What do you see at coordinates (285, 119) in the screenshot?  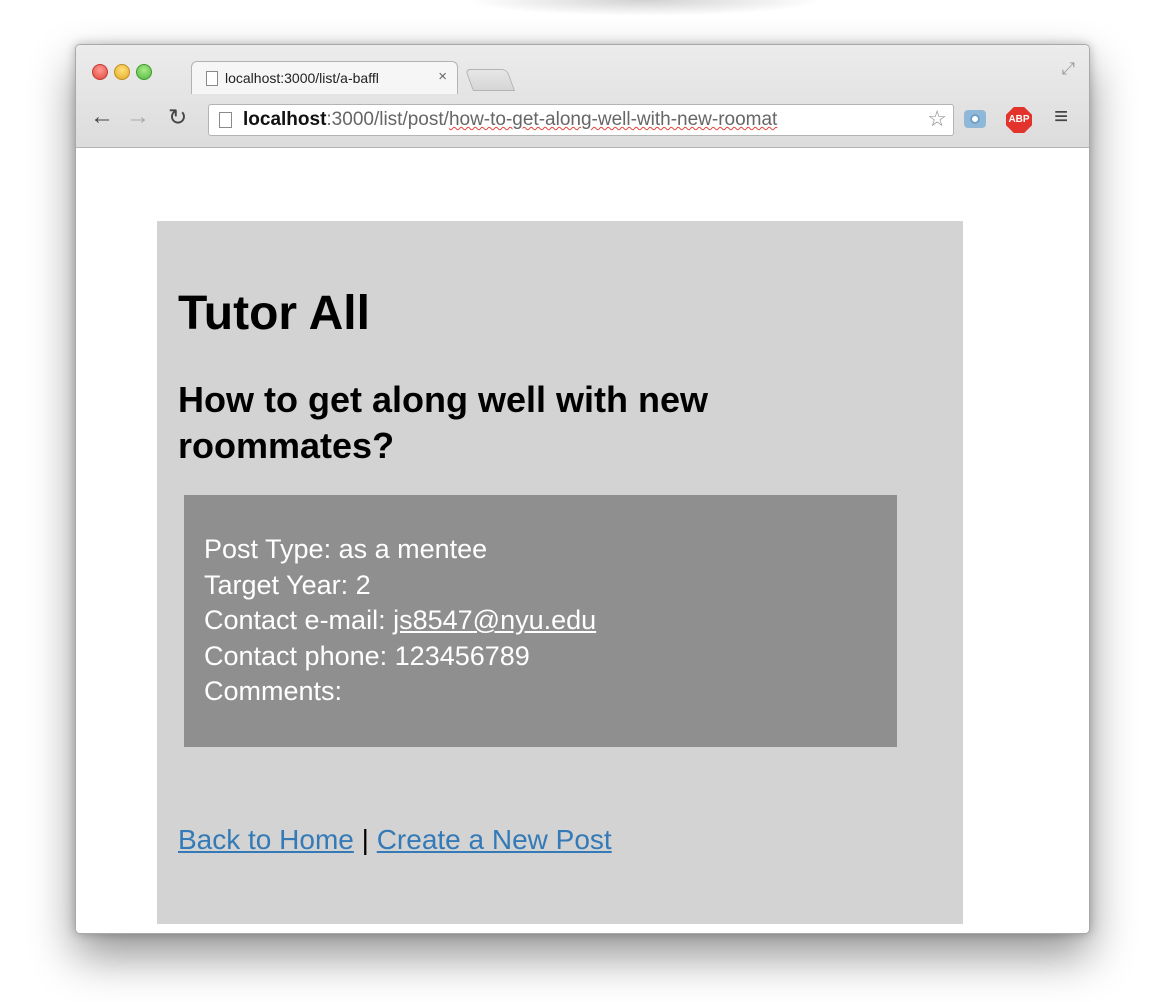 I see `url-host: localhost` at bounding box center [285, 119].